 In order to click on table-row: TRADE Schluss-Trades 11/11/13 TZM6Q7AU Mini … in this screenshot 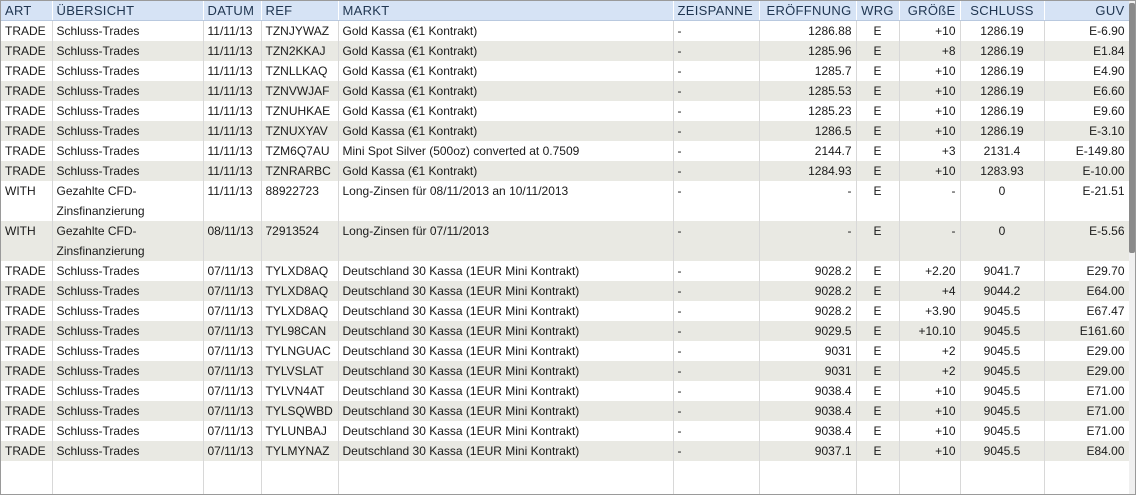, I will do `click(565, 151)`.